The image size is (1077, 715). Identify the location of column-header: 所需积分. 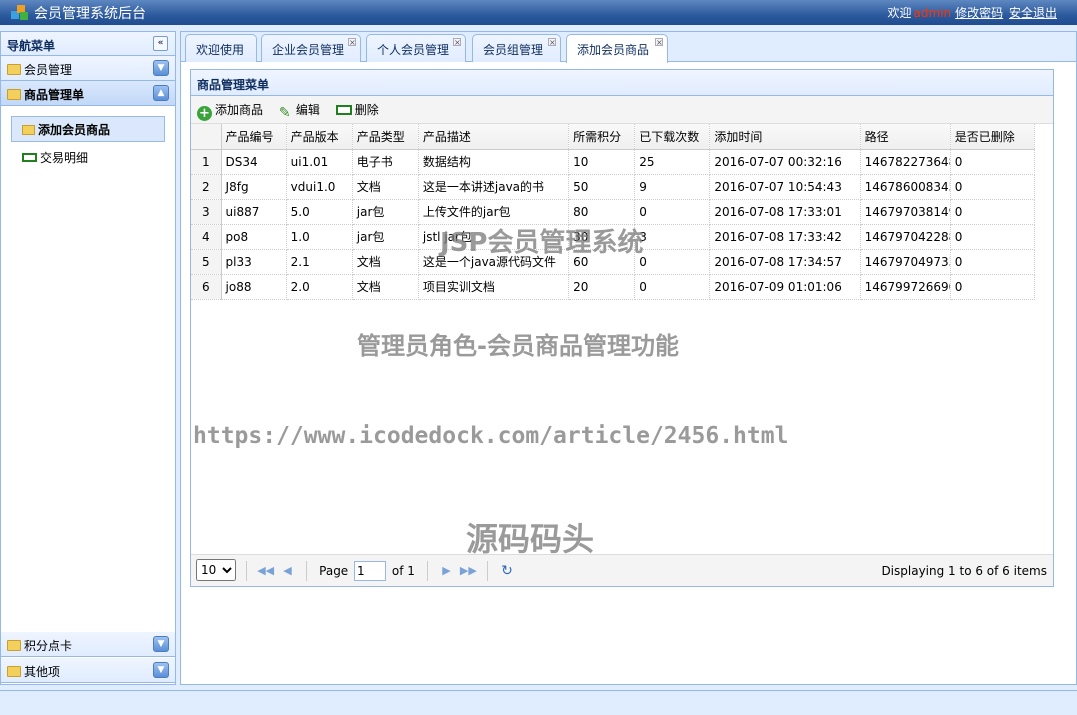
(602, 137).